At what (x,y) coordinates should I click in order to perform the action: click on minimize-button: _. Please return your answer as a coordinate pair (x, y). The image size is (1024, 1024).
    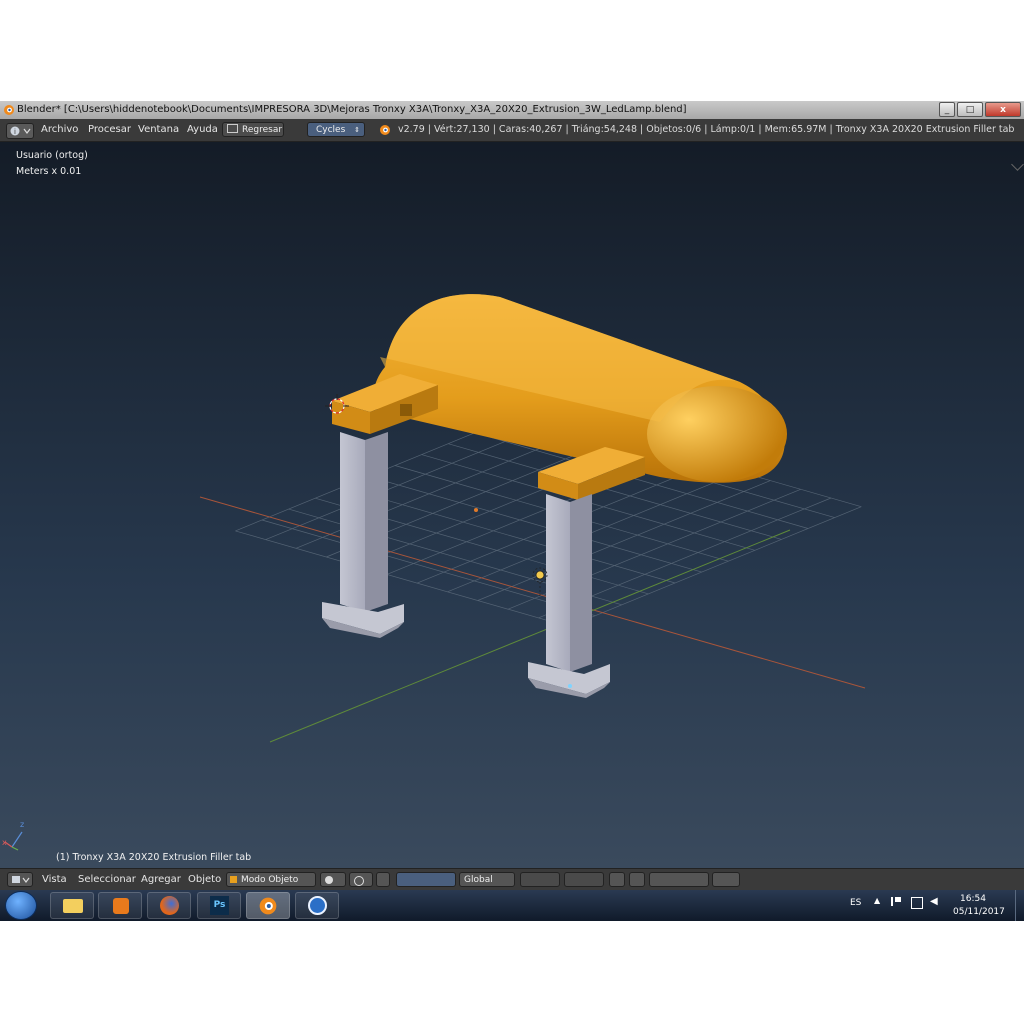
    Looking at the image, I should click on (947, 109).